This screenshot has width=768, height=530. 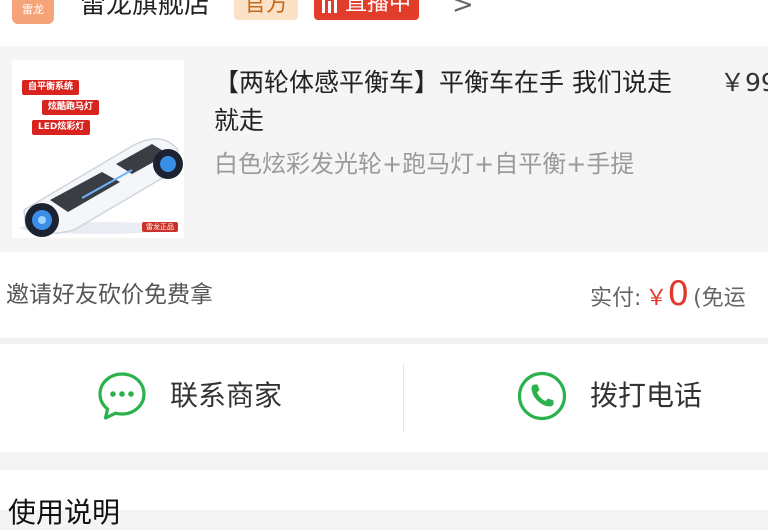 What do you see at coordinates (656, 298) in the screenshot?
I see `currency-symbol: ￥` at bounding box center [656, 298].